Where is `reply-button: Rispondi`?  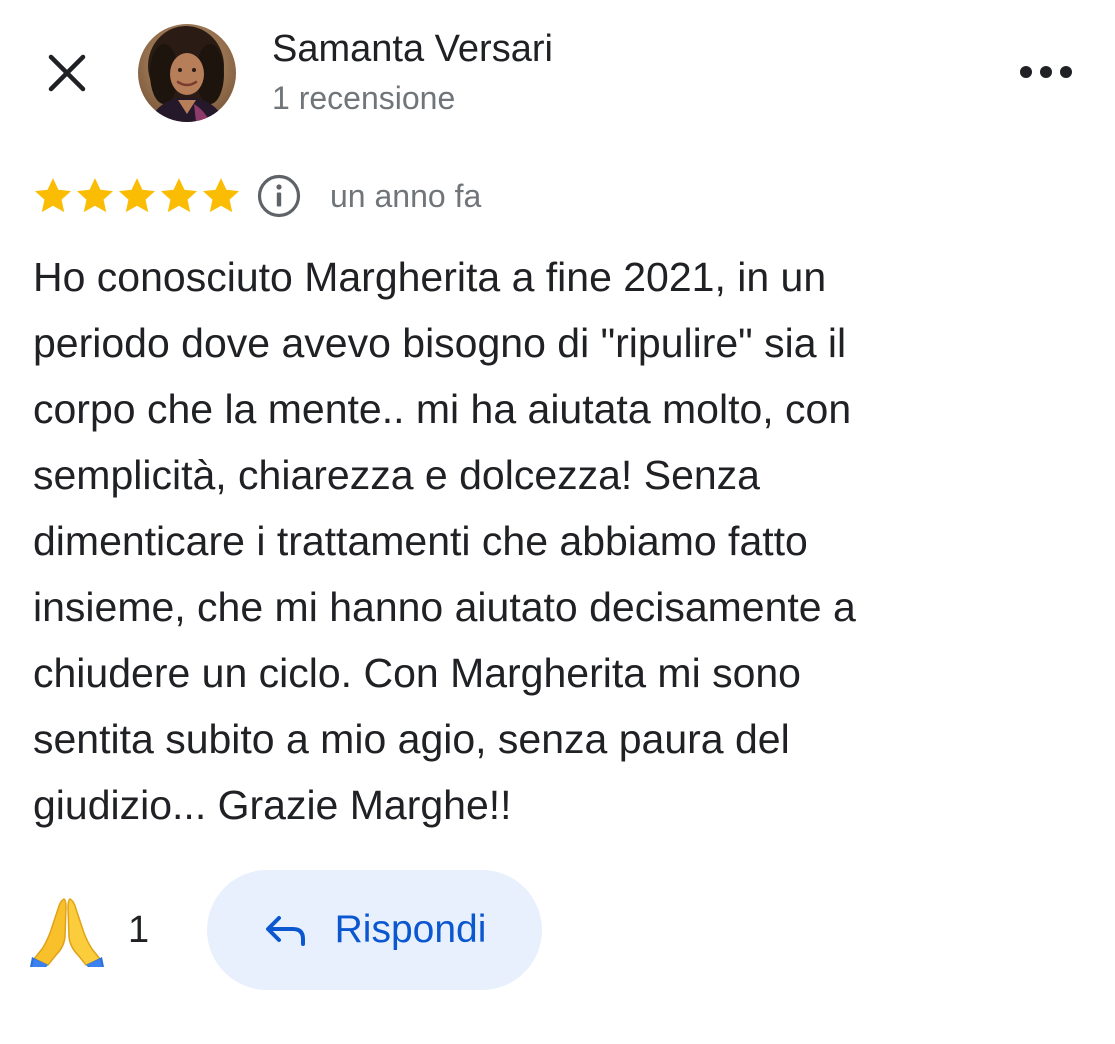 reply-button: Rispondi is located at coordinates (374, 930).